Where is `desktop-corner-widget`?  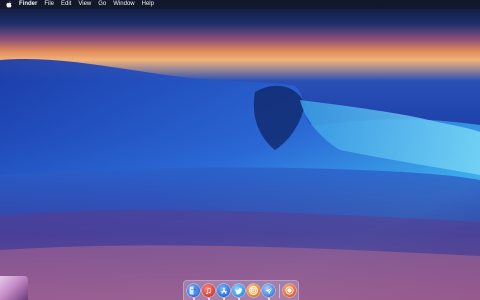 desktop-corner-widget is located at coordinates (14, 288).